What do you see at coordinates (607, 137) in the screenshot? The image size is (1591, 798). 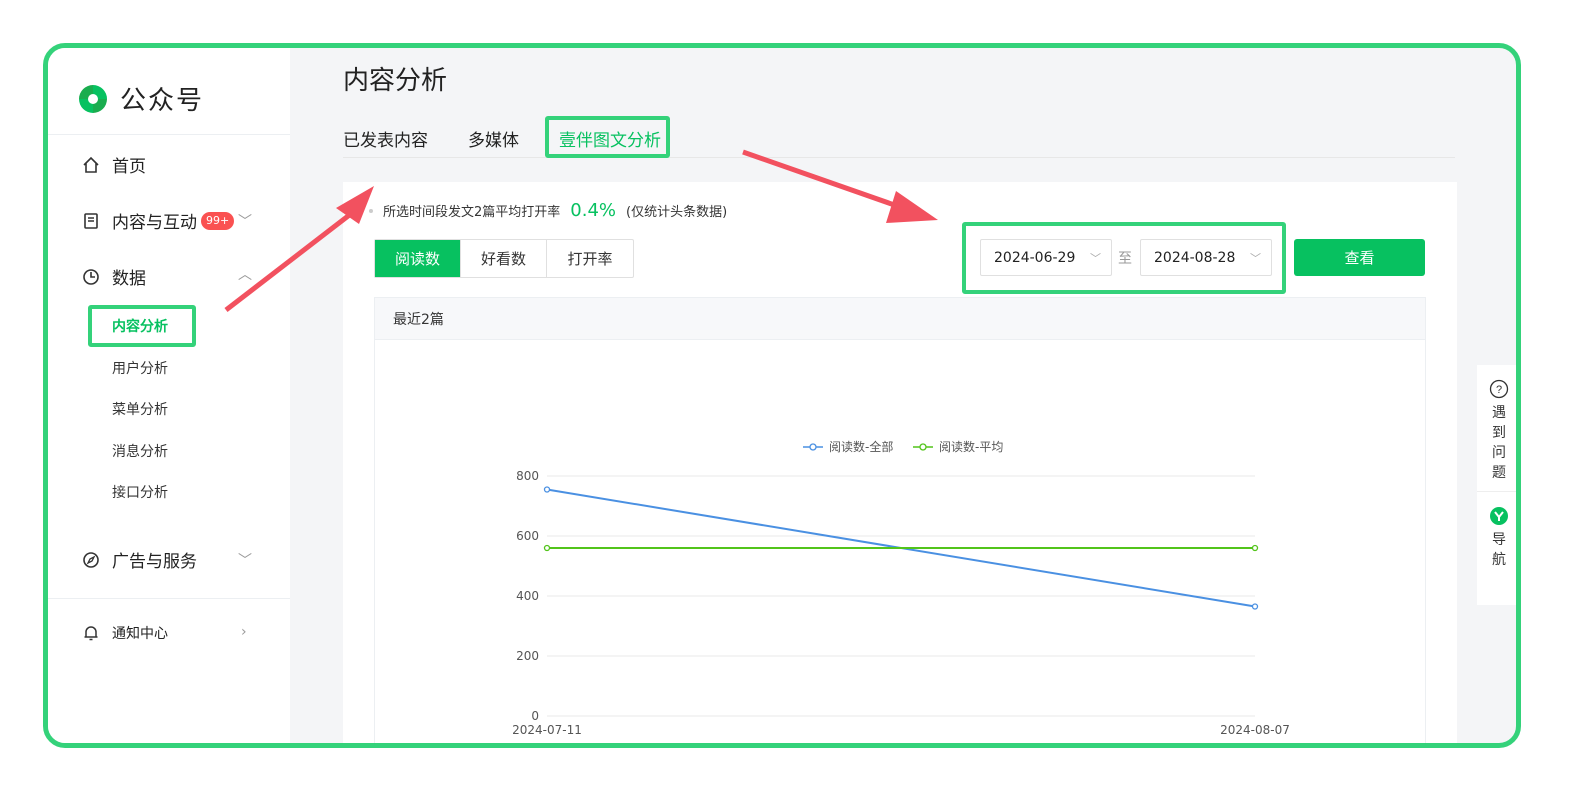 I see `highlight-box-tab` at bounding box center [607, 137].